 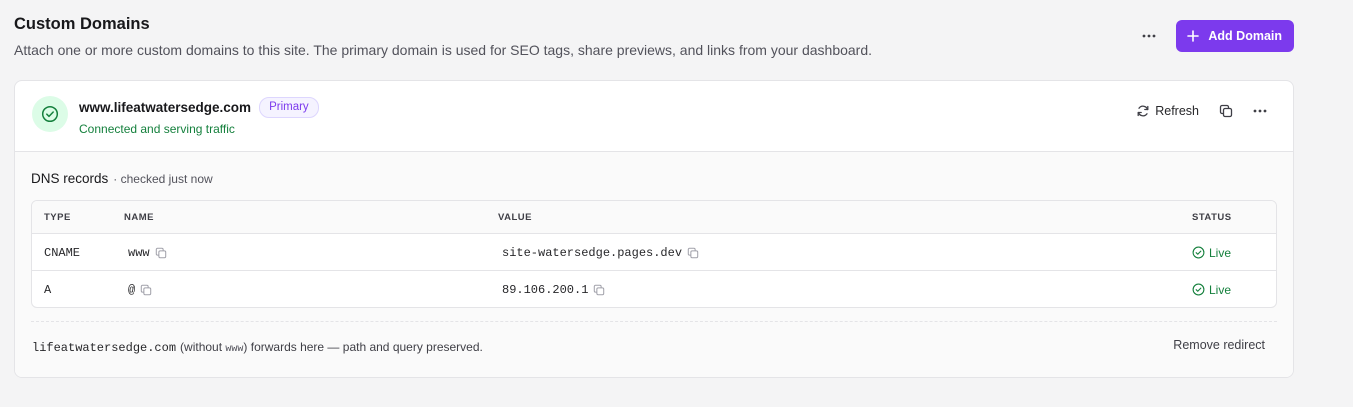 I want to click on record-name-cell: @, so click(x=140, y=289).